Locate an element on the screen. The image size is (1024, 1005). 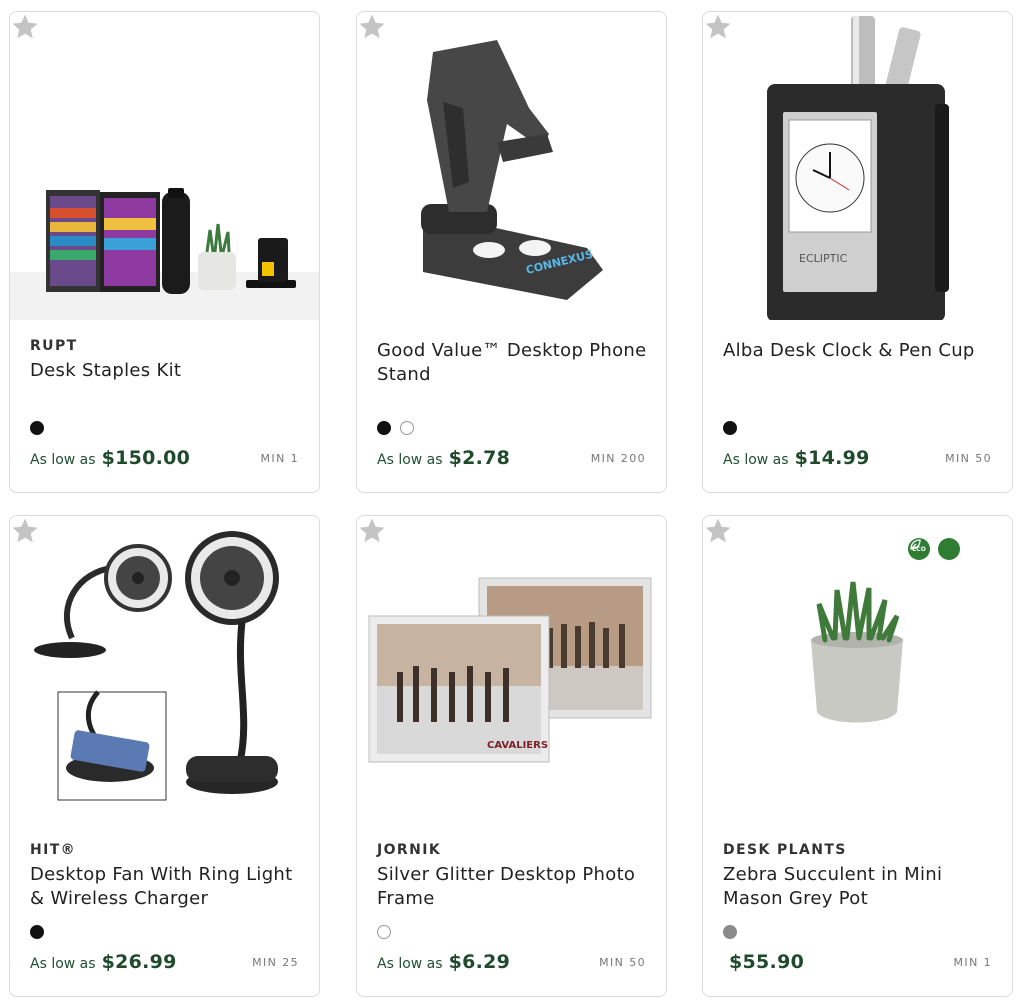
brand-name: DESK PLANTS is located at coordinates (785, 850).